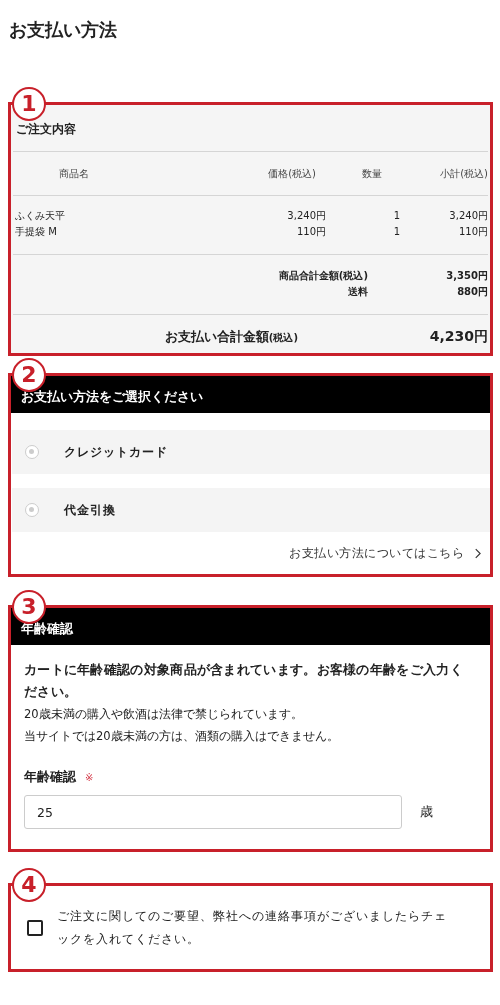 The width and height of the screenshot is (500, 1005). I want to click on age-field: 25, so click(213, 812).